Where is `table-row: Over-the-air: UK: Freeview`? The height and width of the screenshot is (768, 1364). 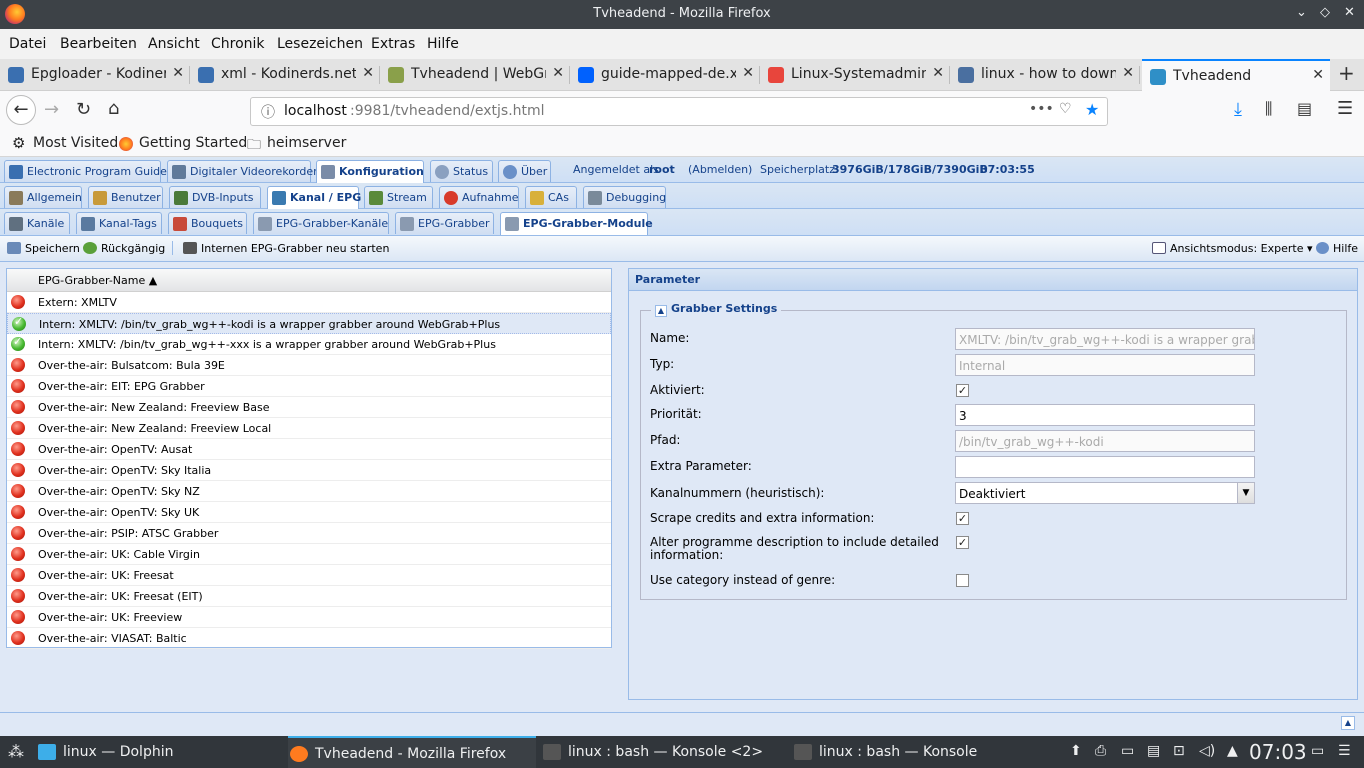
table-row: Over-the-air: UK: Freeview is located at coordinates (309, 617).